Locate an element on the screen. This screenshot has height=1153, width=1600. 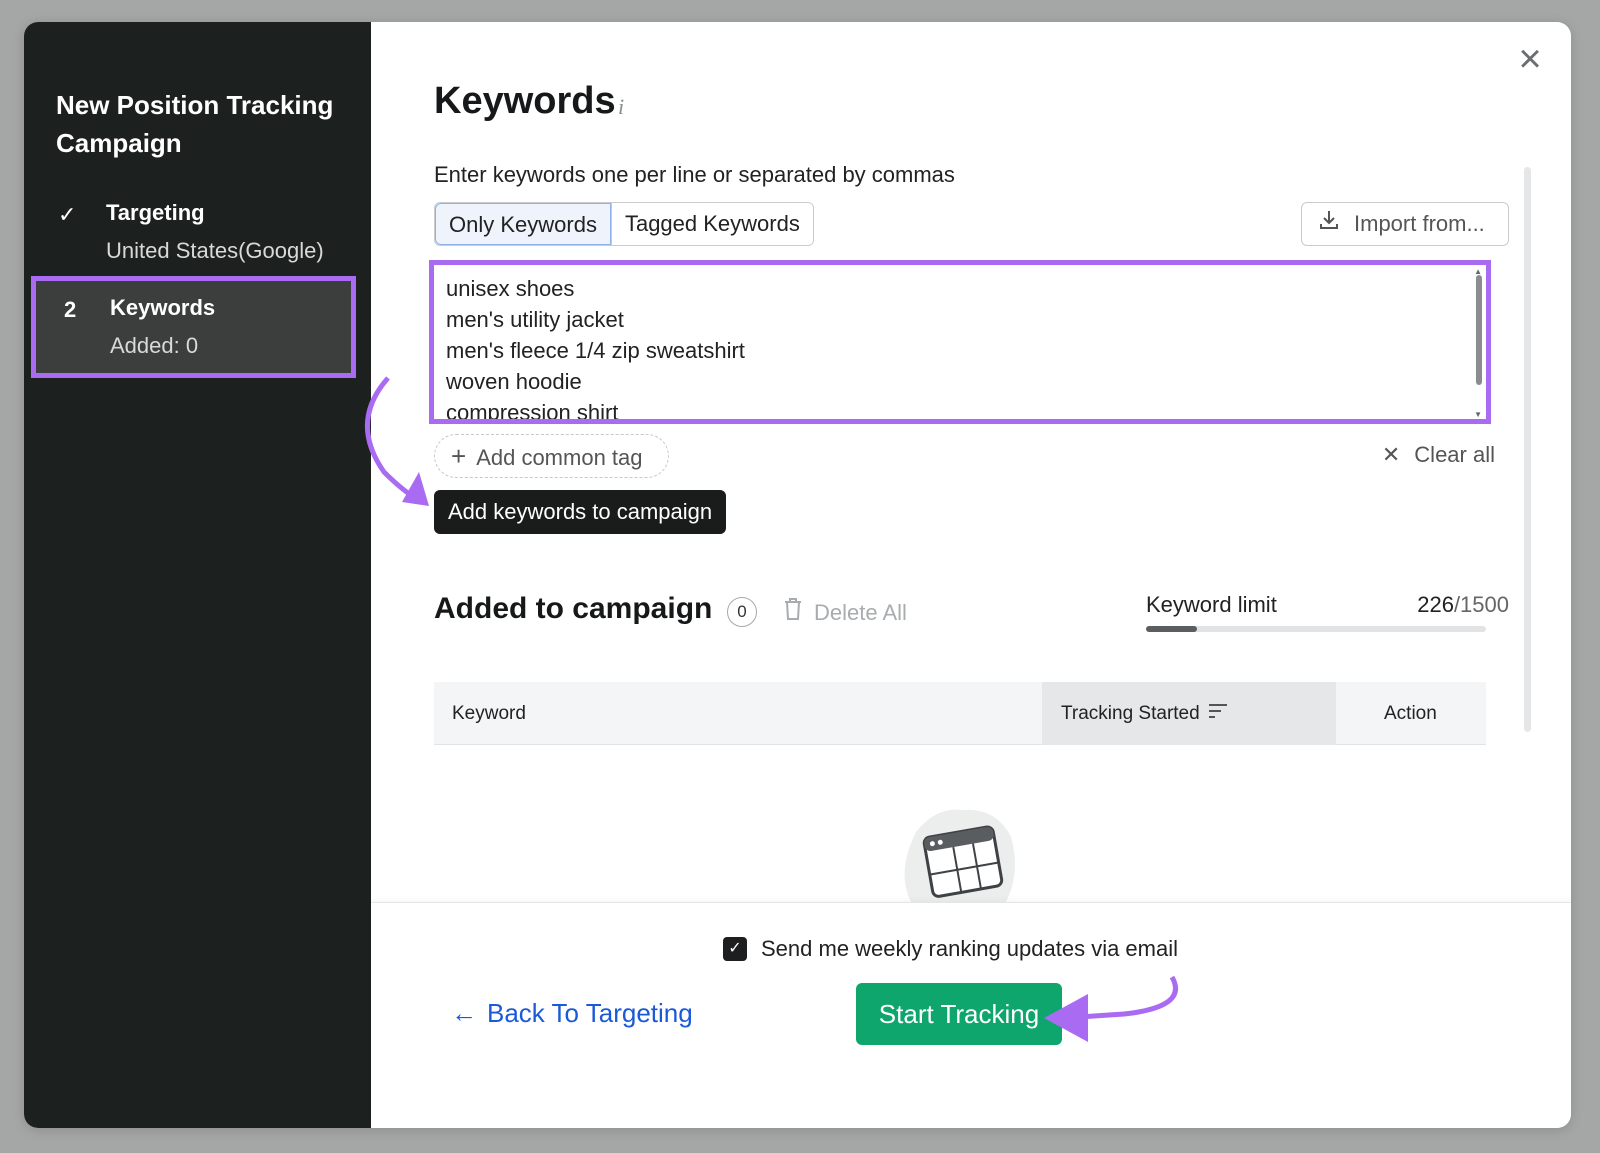
tab-tagged-keywords: Tagged Keywords is located at coordinates (711, 224).